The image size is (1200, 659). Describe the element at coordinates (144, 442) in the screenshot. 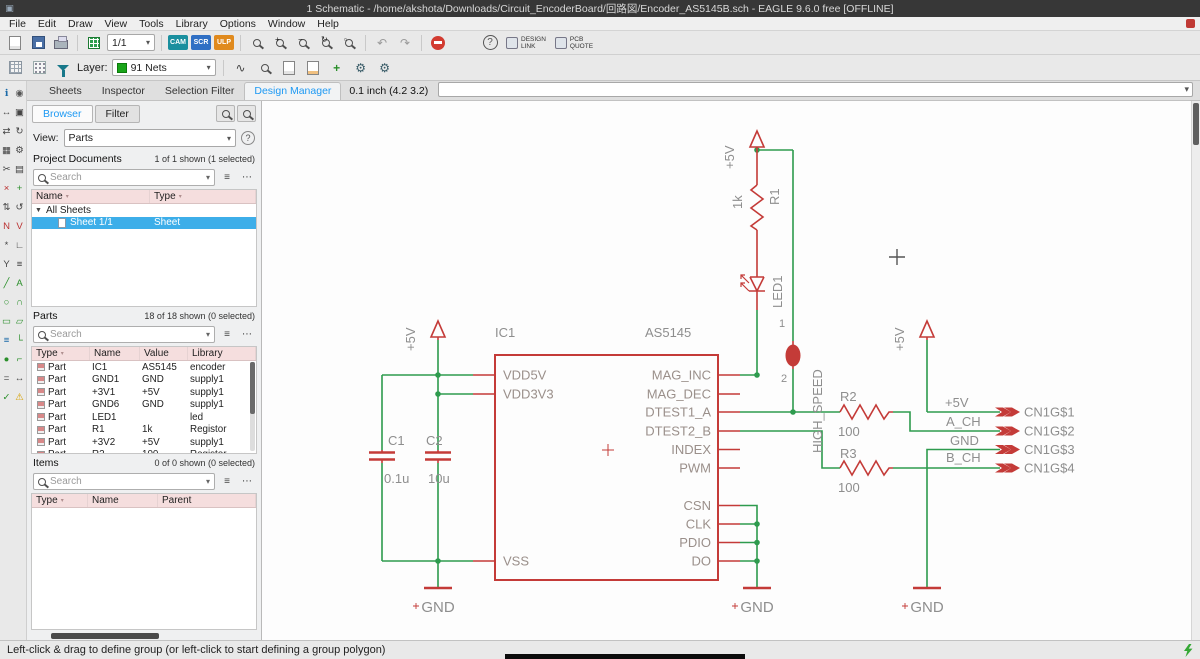

I see `parts-table-row: Part +3V2 +5V supply1` at that location.